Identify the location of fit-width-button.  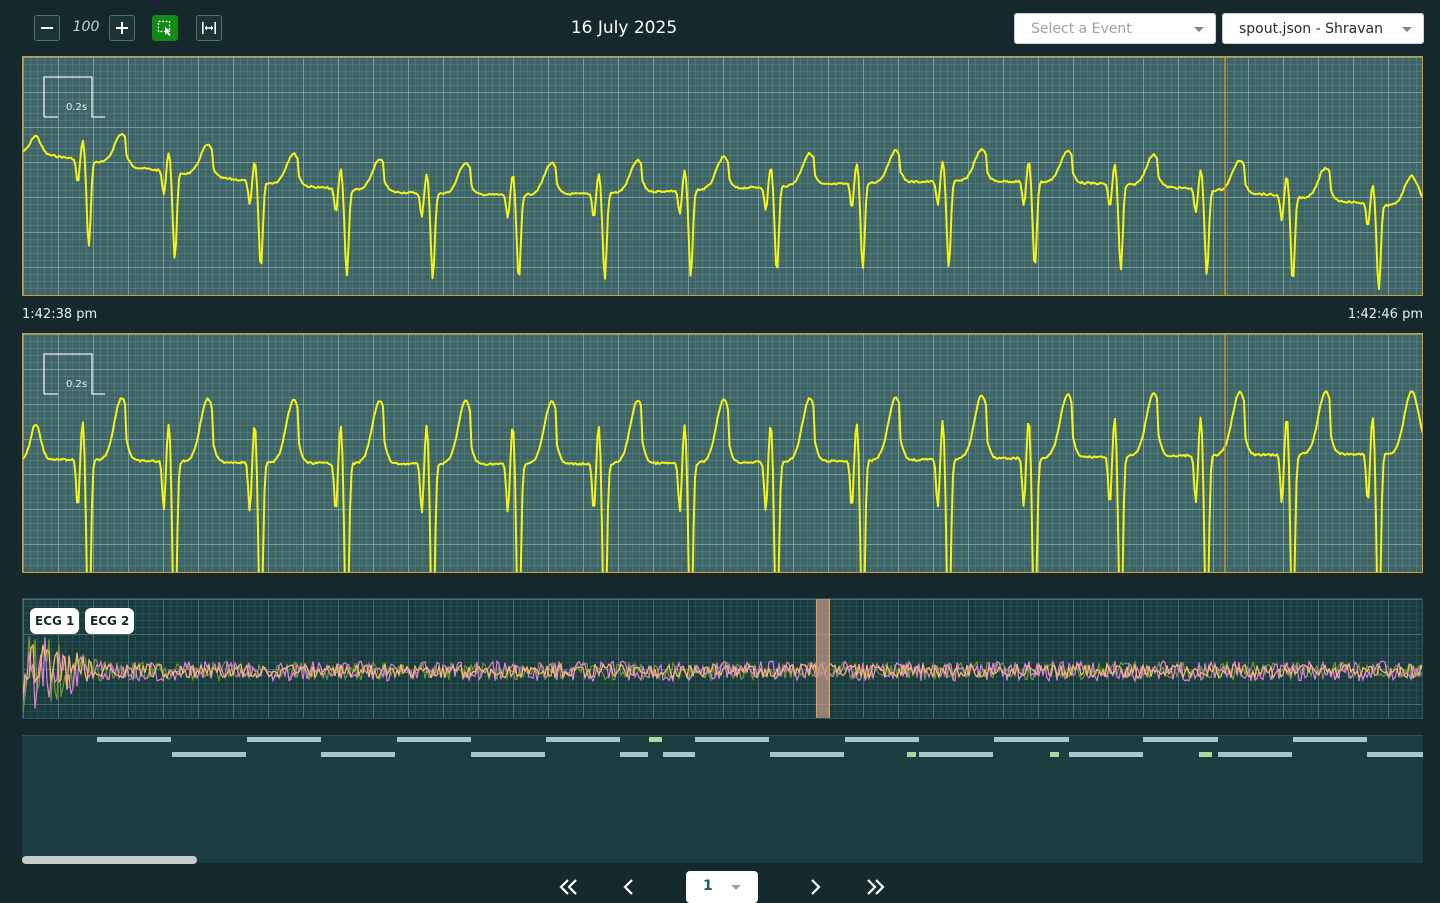
(209, 28).